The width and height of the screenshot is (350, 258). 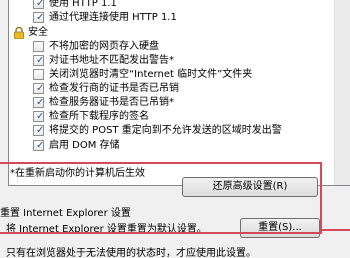 I want to click on restore-advanced-settings-button: 还原高级设置(R), so click(x=250, y=187).